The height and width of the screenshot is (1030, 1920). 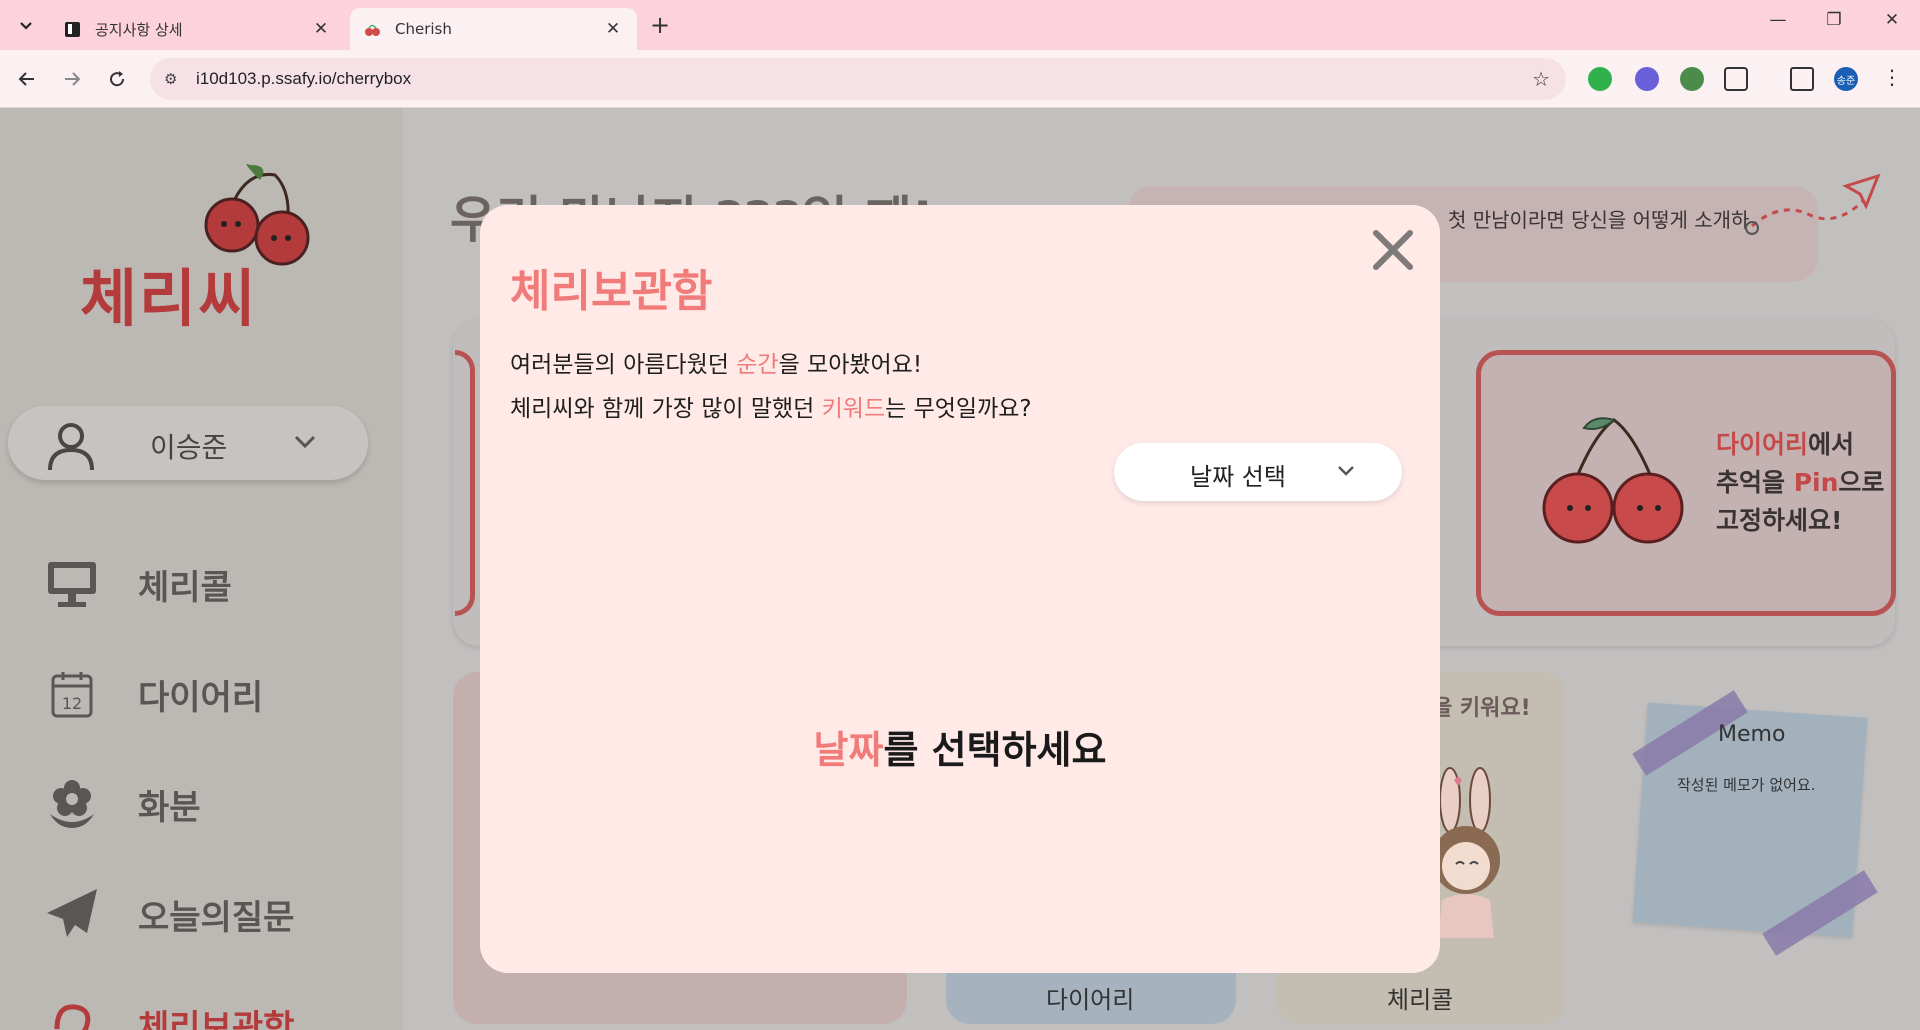 What do you see at coordinates (623, 365) in the screenshot?
I see `desc-text: 여러분들의 아름다웠던` at bounding box center [623, 365].